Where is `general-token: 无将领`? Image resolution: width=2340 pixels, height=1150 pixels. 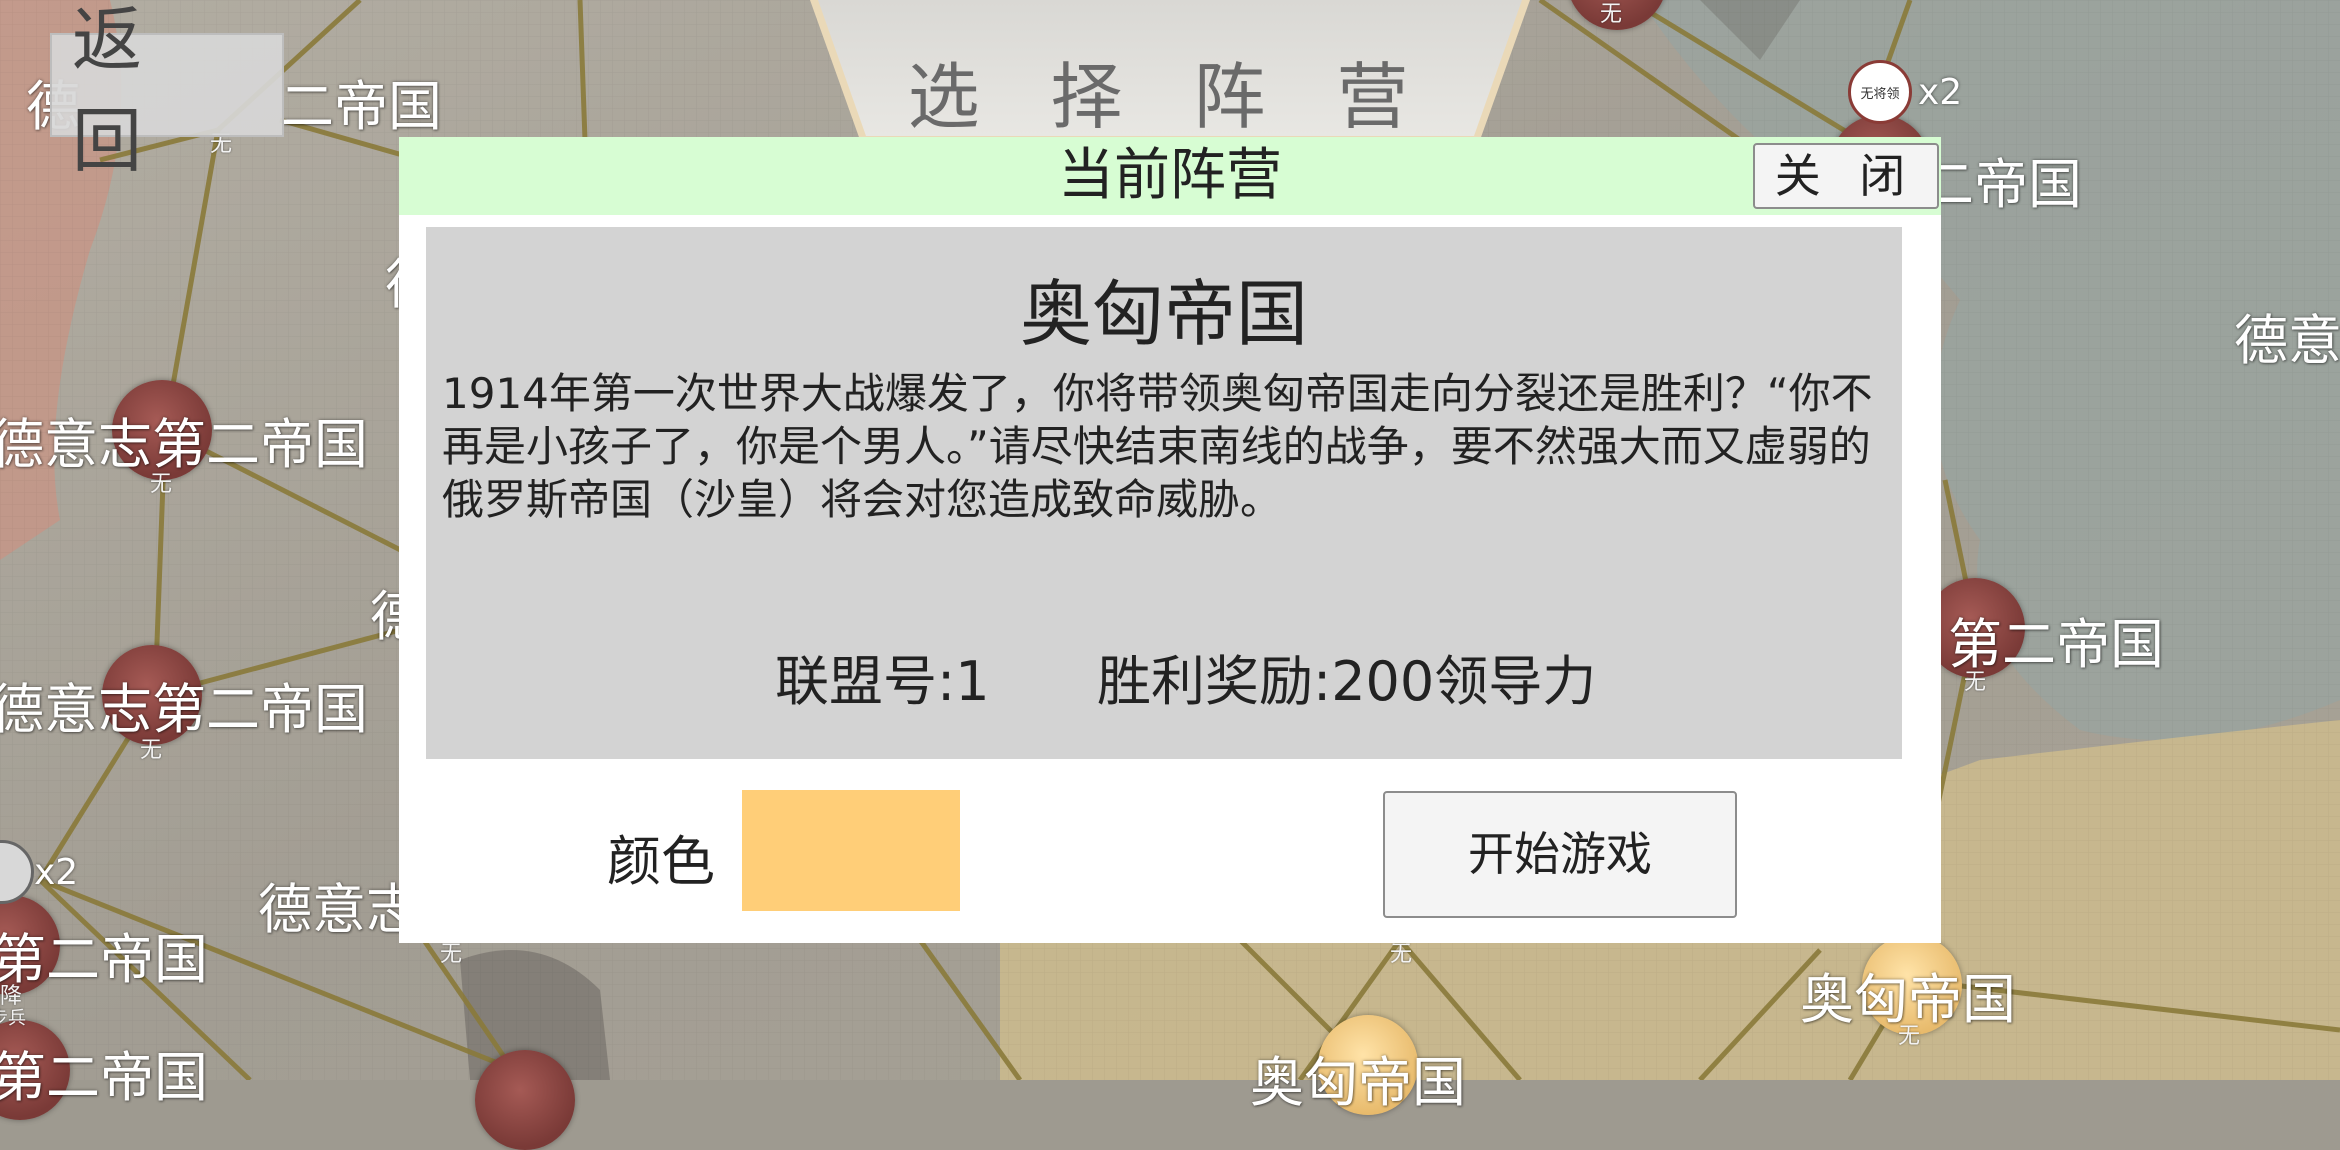 general-token: 无将领 is located at coordinates (1880, 92).